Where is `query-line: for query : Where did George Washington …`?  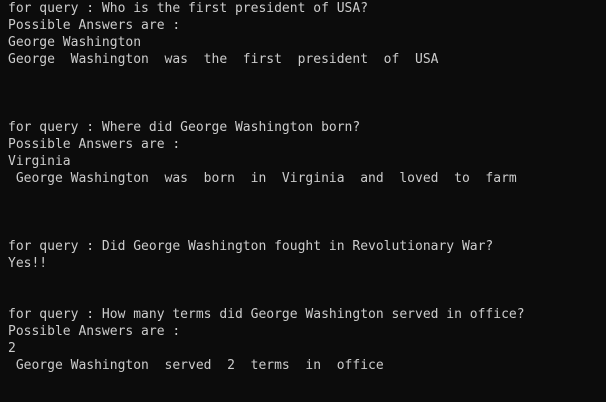
query-line: for query : Where did George Washington … is located at coordinates (184, 127).